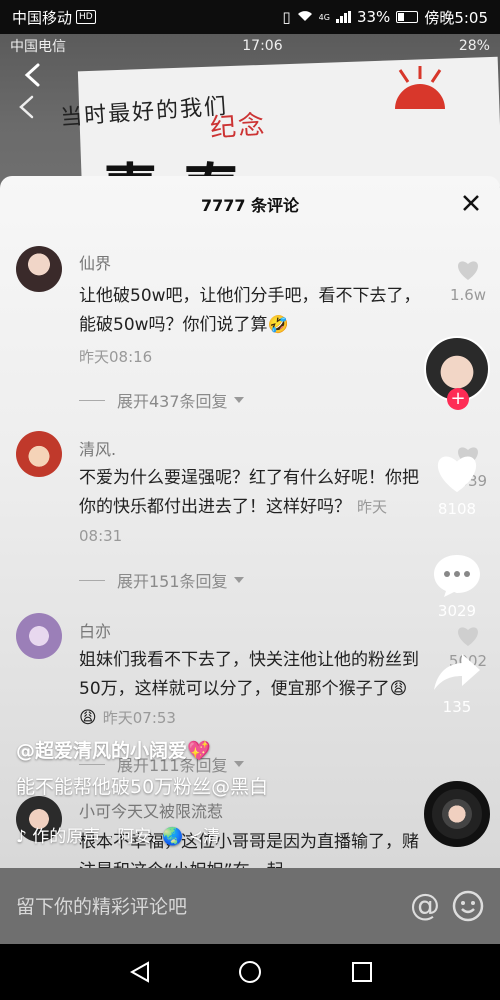  I want to click on hd-badge: HD, so click(86, 17).